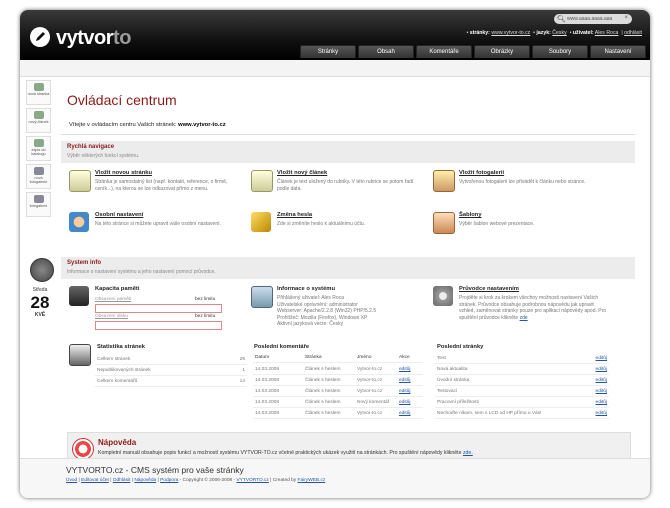  What do you see at coordinates (158, 325) in the screenshot?
I see `disk-bar` at bounding box center [158, 325].